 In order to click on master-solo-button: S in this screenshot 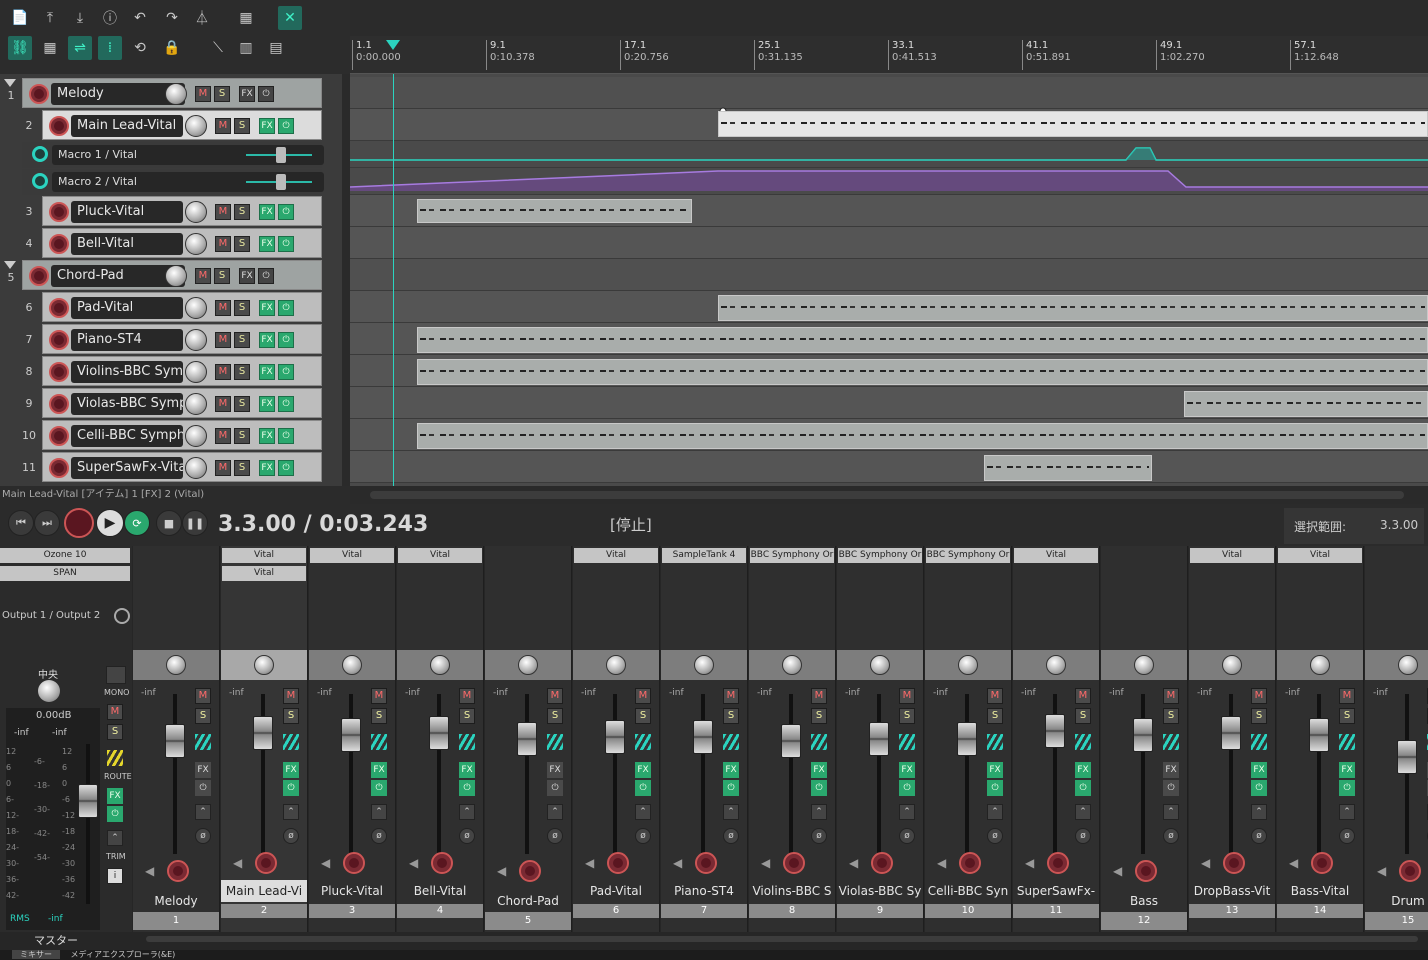, I will do `click(115, 732)`.